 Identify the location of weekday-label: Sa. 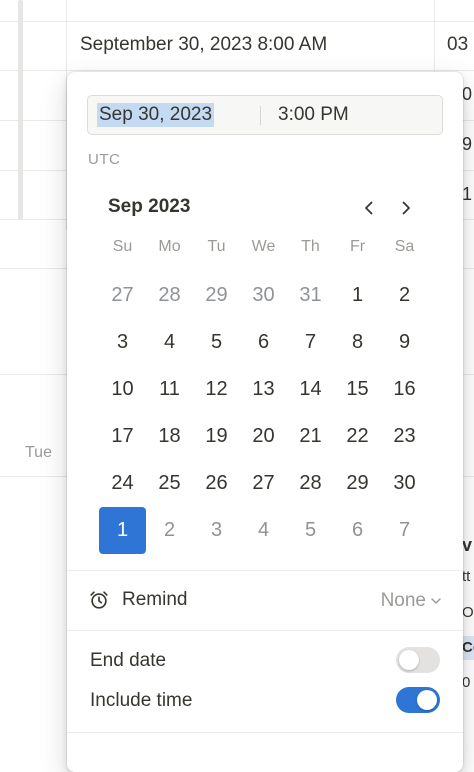
(404, 246).